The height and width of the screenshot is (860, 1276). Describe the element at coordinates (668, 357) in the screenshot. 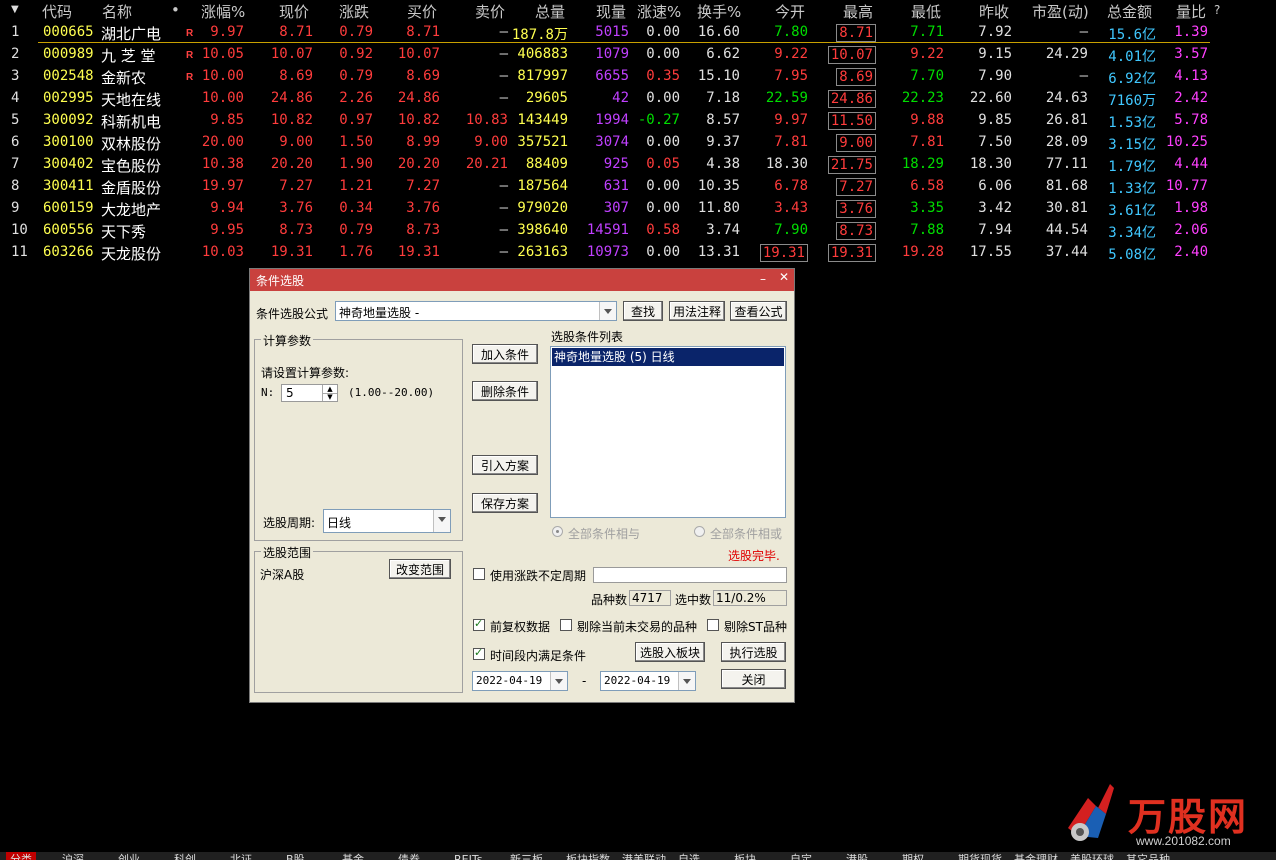

I see `list-item: 神奇地量选股 (5) 日线` at that location.